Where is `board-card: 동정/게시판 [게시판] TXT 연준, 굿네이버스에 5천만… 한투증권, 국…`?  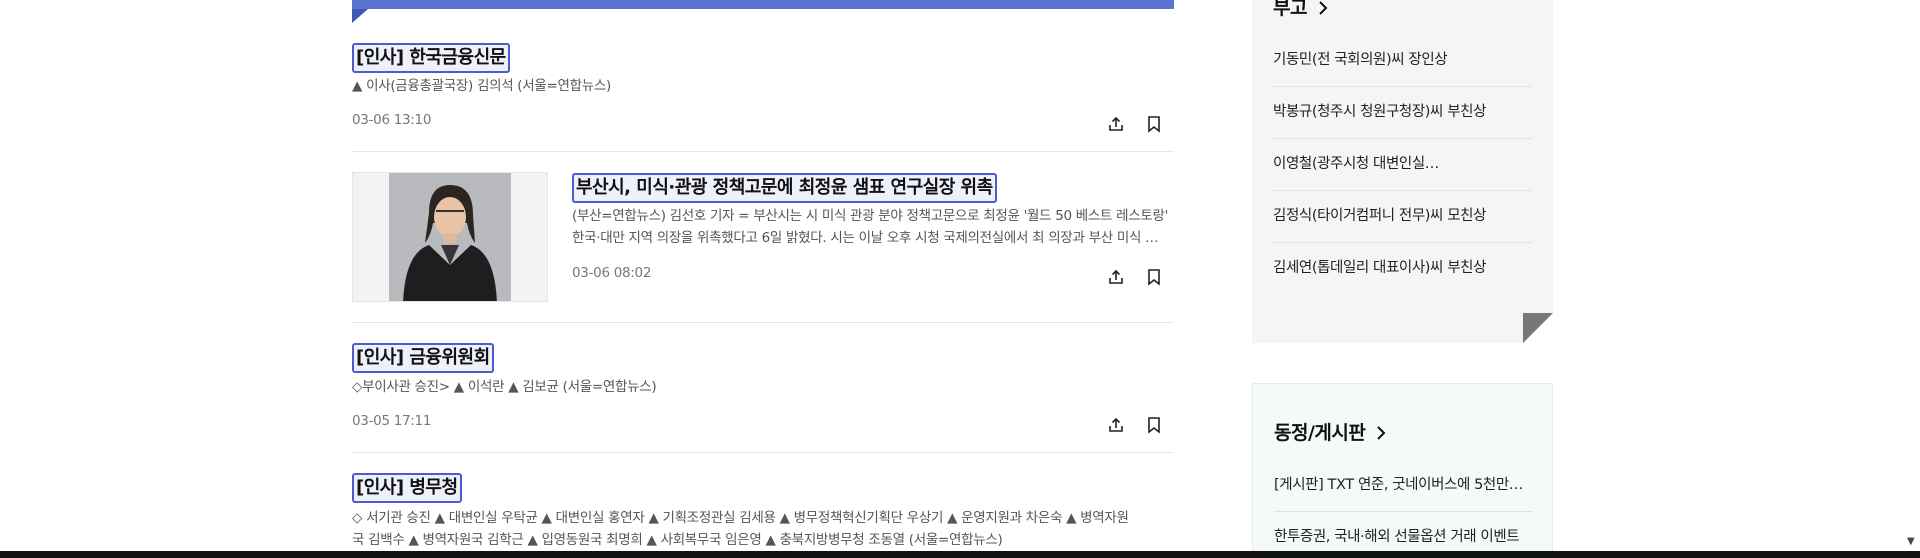
board-card: 동정/게시판 [게시판] TXT 연준, 굿네이버스에 5천만… 한투증권, 국… is located at coordinates (1402, 470).